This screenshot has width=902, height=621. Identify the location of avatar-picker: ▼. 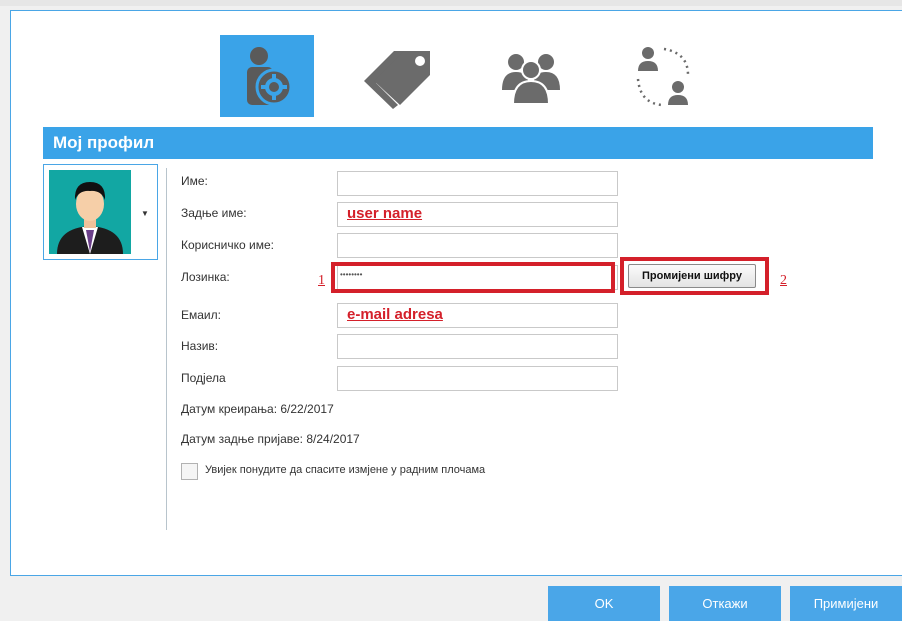
(100, 212).